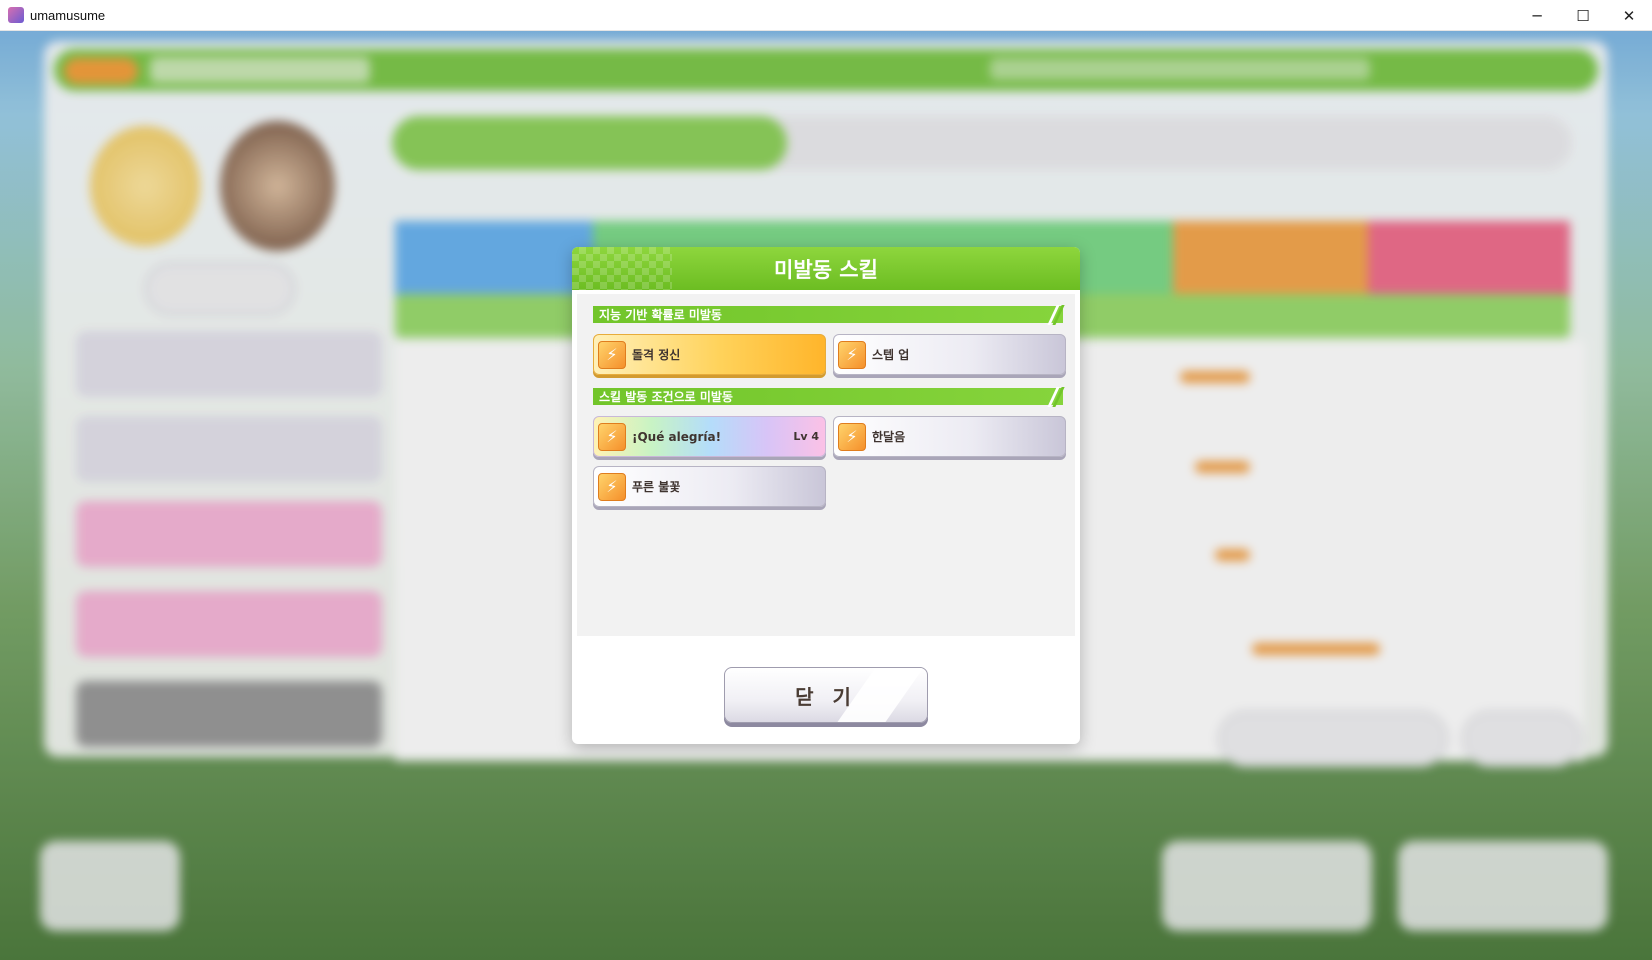 The image size is (1652, 960). I want to click on skill-card: ⚡ 한달음, so click(949, 436).